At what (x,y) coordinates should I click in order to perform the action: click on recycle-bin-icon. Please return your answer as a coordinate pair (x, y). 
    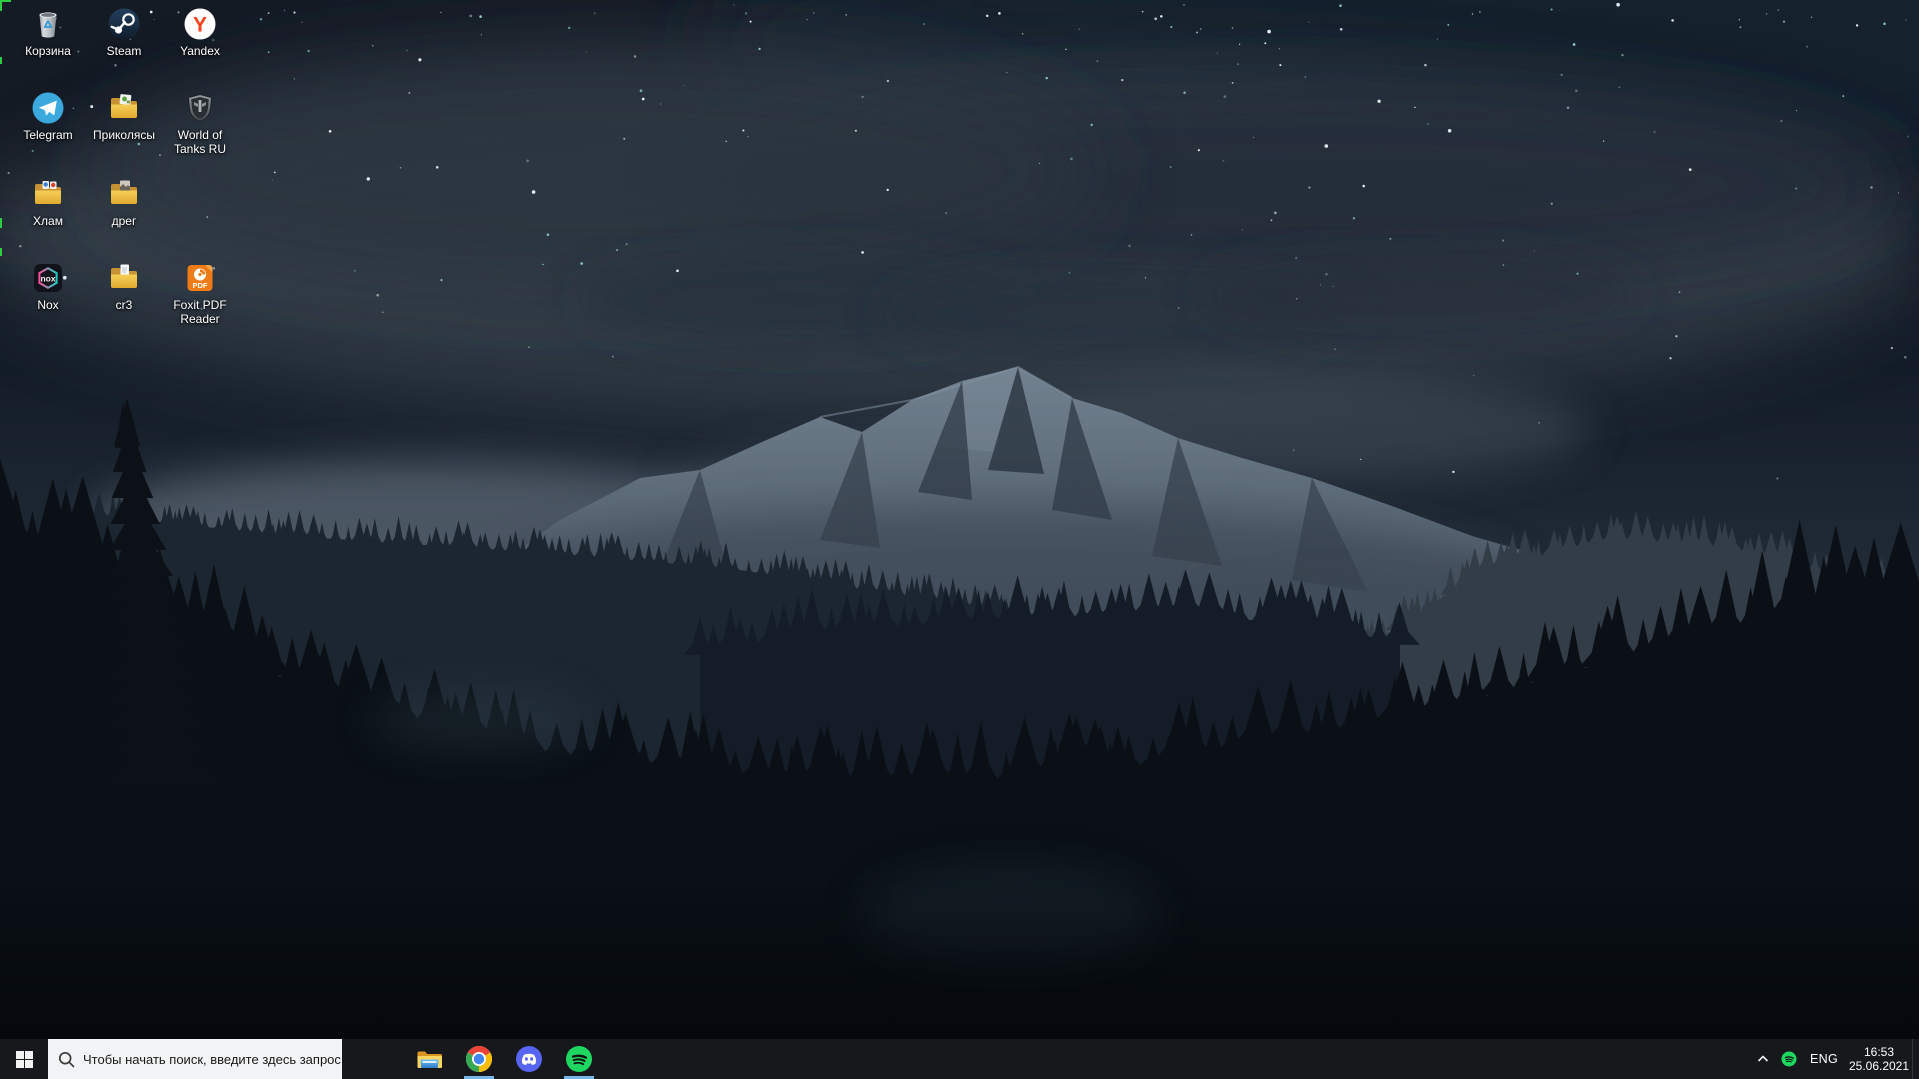
    Looking at the image, I should click on (48, 25).